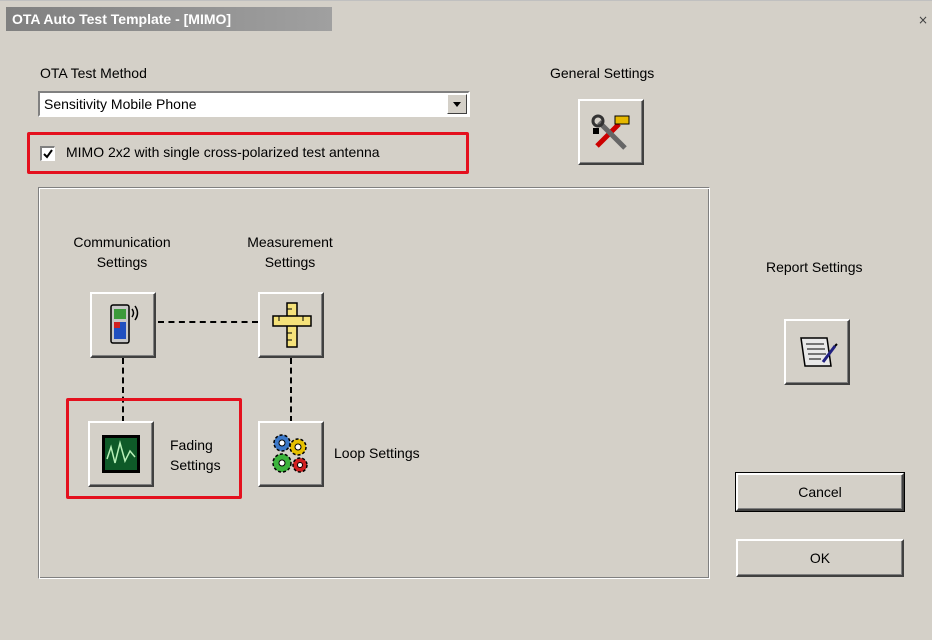 The width and height of the screenshot is (932, 640). What do you see at coordinates (122, 252) in the screenshot?
I see `communication-settings-label: Communication Settings` at bounding box center [122, 252].